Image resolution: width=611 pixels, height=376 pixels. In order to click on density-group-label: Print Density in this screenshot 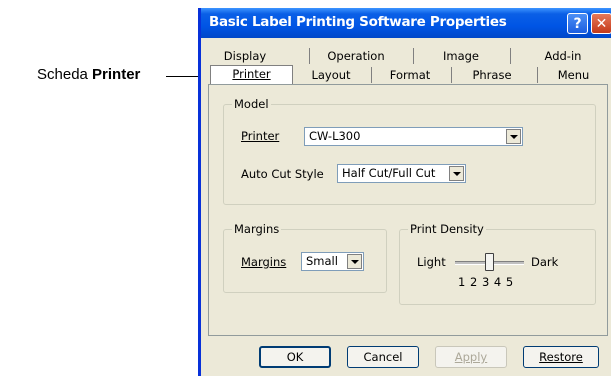, I will do `click(447, 229)`.